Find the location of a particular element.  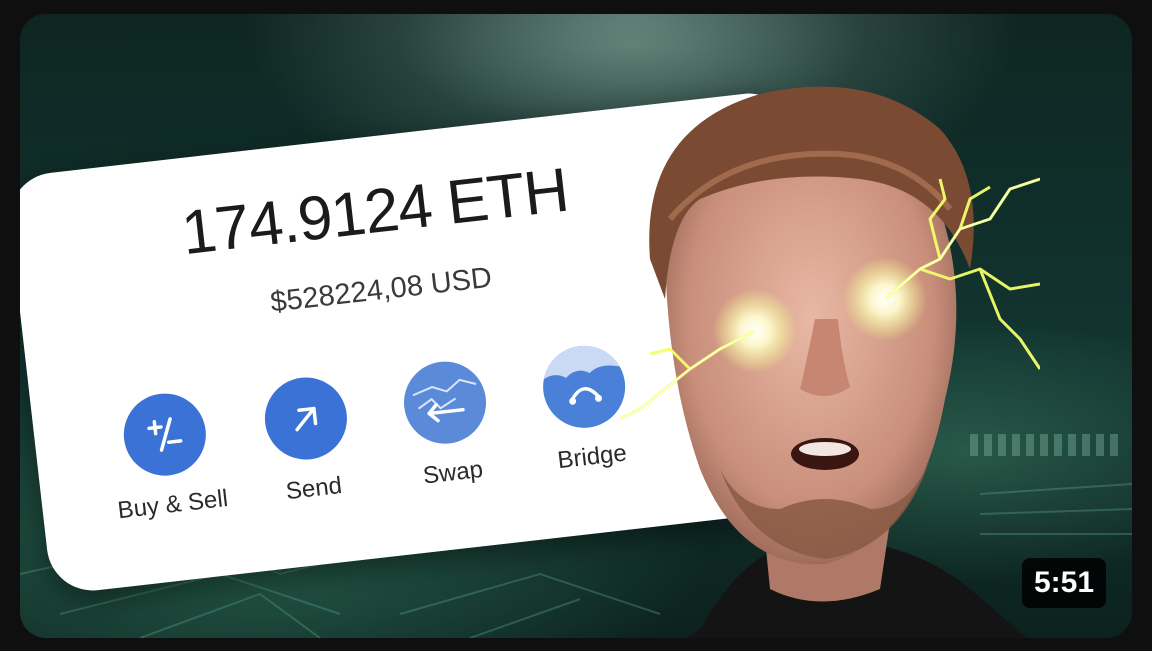

send-action: Send is located at coordinates (308, 440).